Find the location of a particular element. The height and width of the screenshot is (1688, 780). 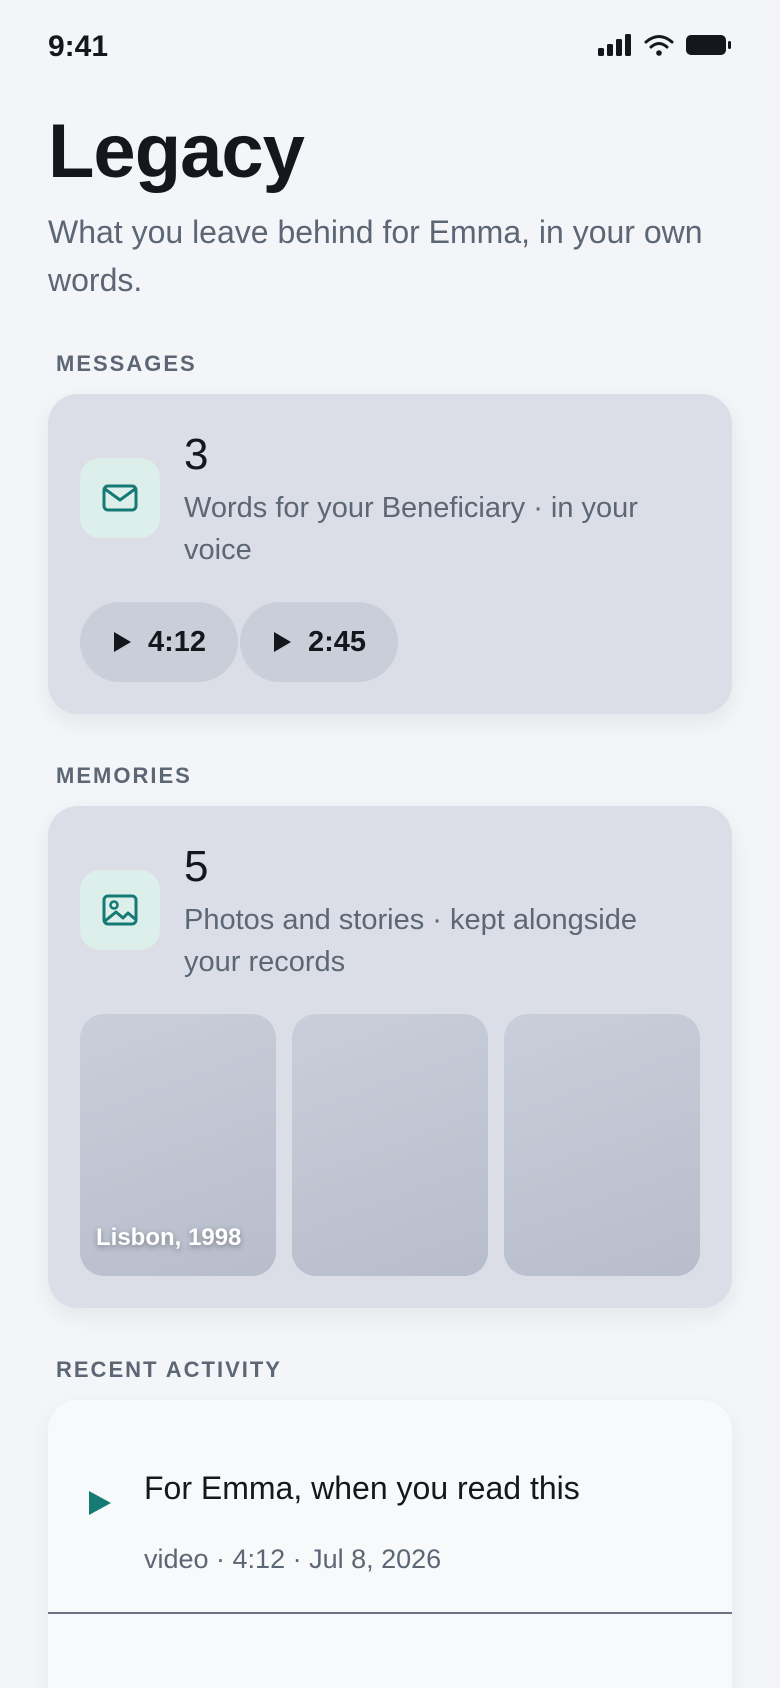

status-icons is located at coordinates (665, 47).